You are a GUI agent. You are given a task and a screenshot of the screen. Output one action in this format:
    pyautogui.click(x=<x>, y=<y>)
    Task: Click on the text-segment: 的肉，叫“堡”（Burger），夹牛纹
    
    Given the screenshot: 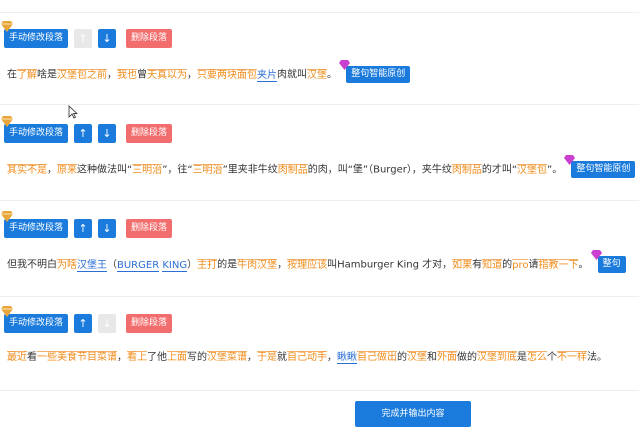 What is the action you would take?
    pyautogui.click(x=379, y=170)
    